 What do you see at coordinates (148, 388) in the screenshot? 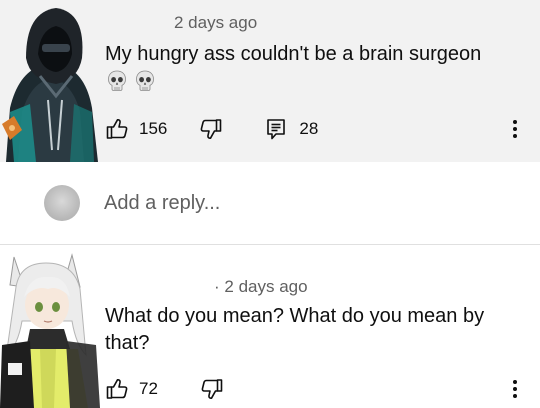
I see `like-count: 72` at bounding box center [148, 388].